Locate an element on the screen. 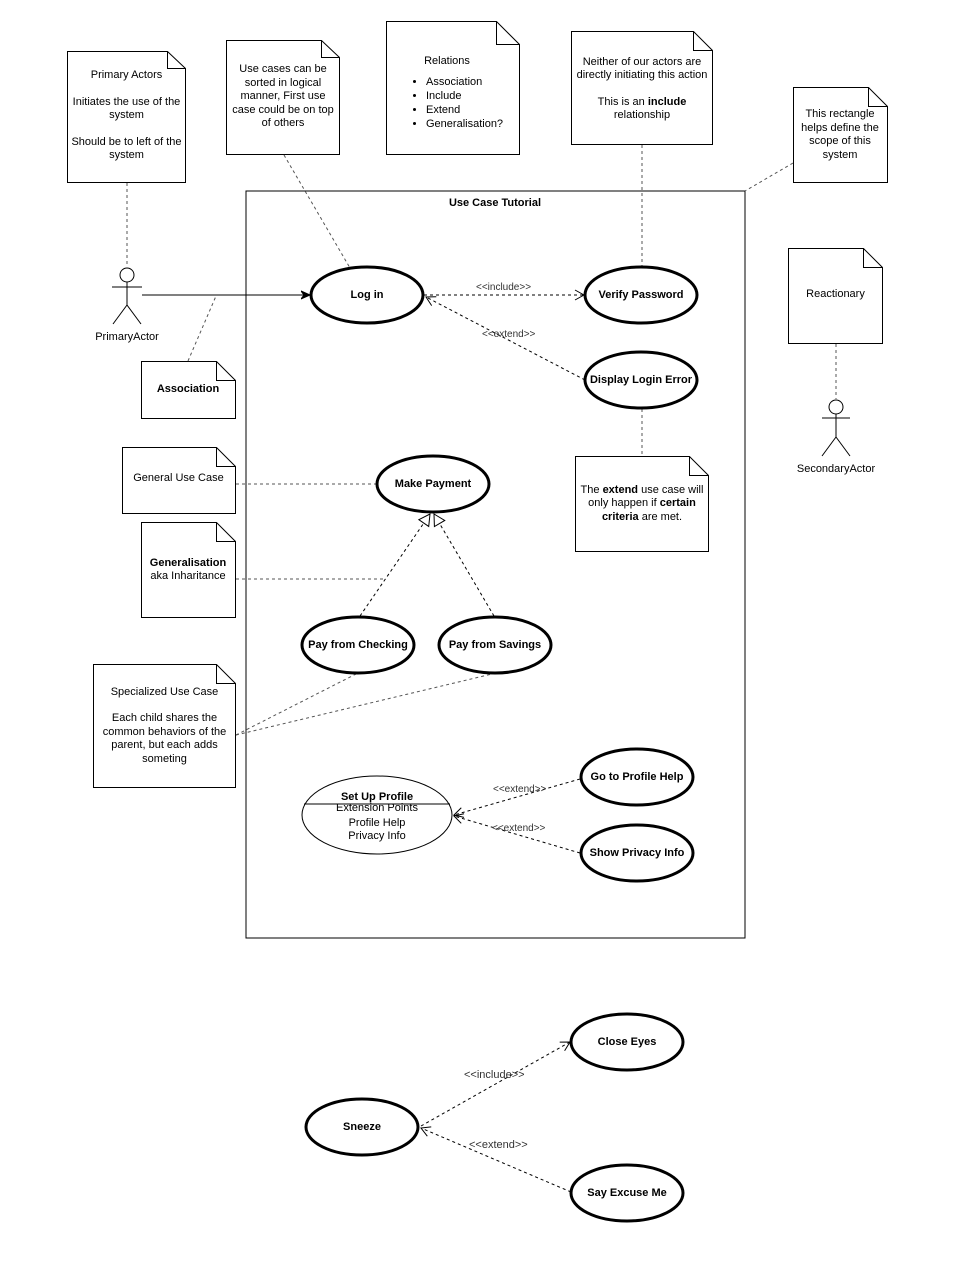 This screenshot has height=1276, width=977. usecase-close-eyes: Close Eyes is located at coordinates (627, 1042).